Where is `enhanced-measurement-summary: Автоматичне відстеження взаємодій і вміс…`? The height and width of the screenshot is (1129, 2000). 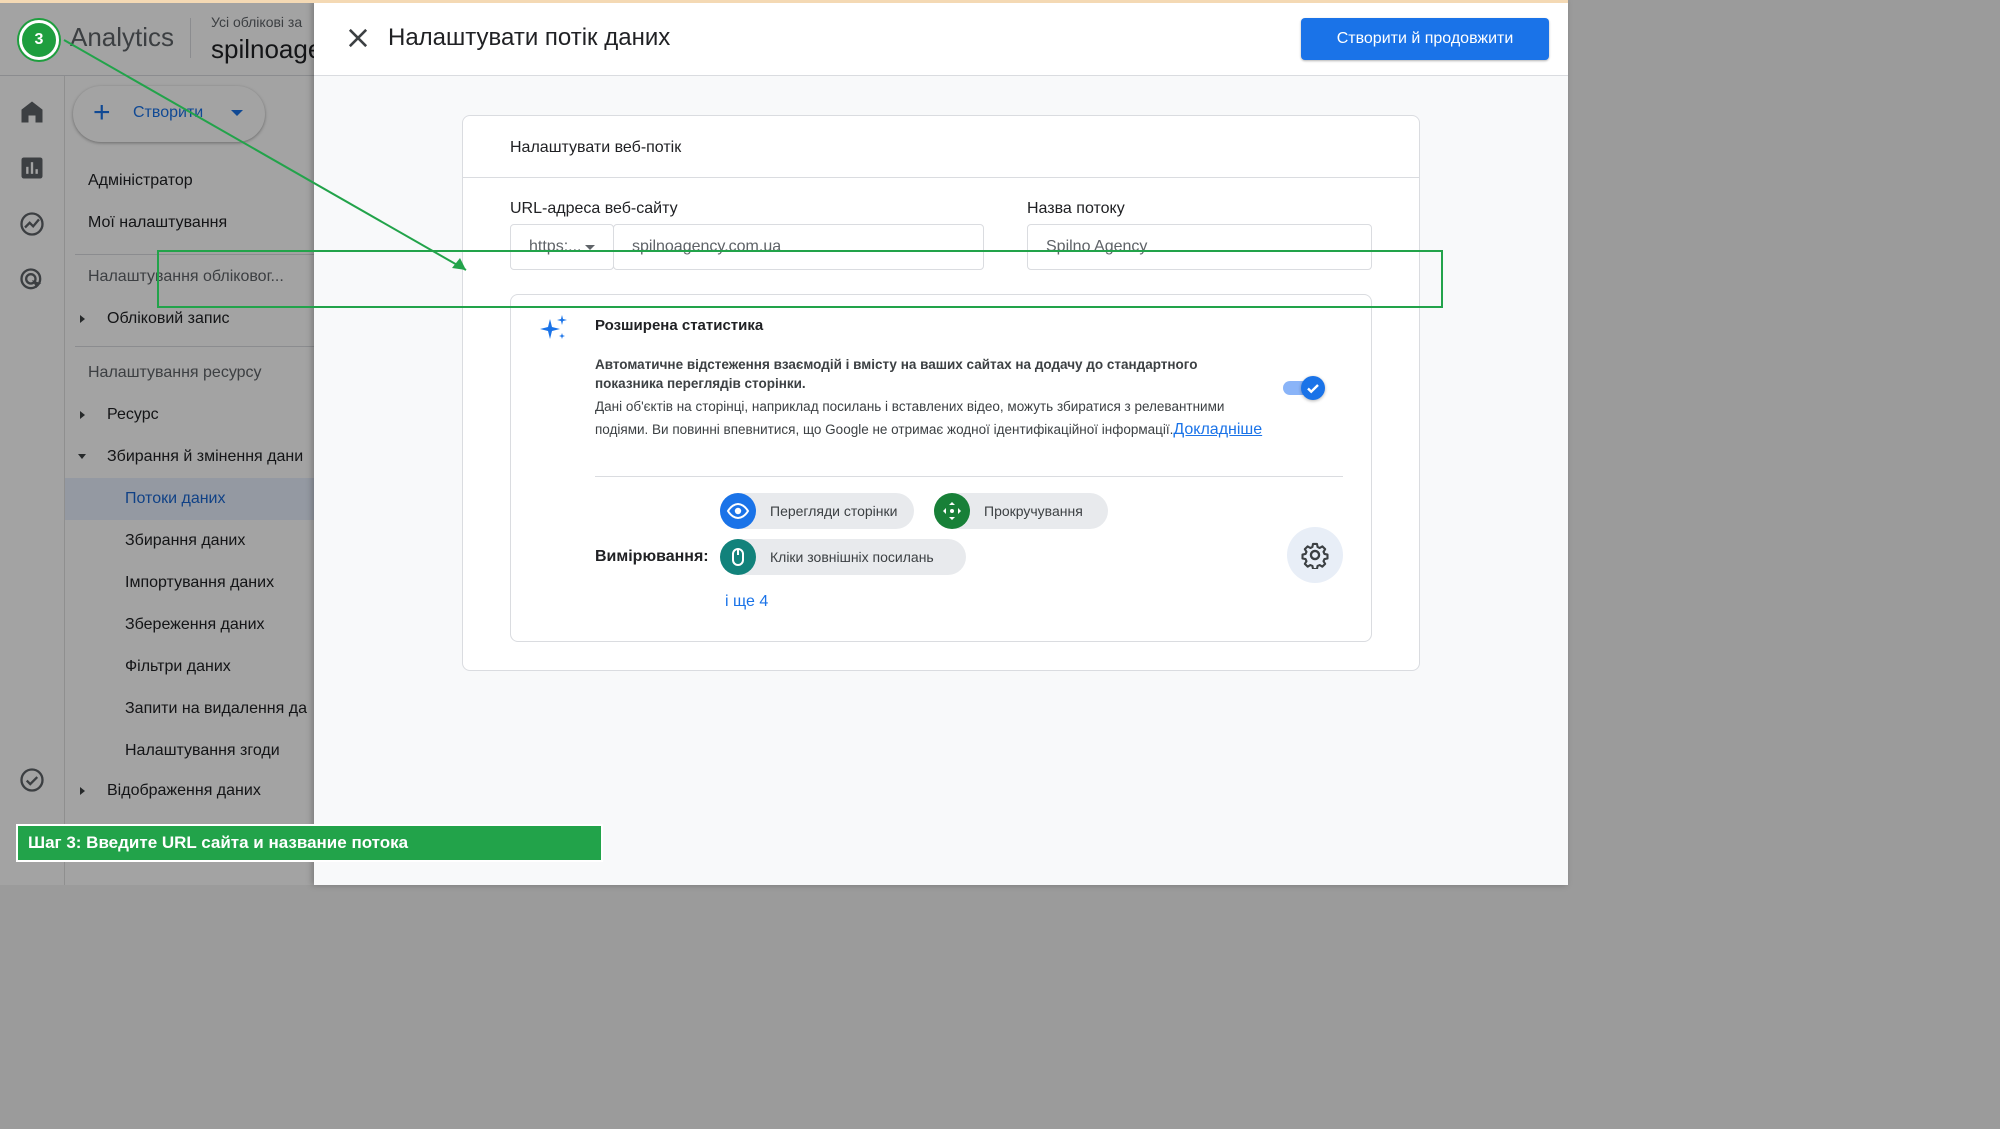
enhanced-measurement-summary: Автоматичне відстеження взаємодій і вміс… is located at coordinates (896, 374).